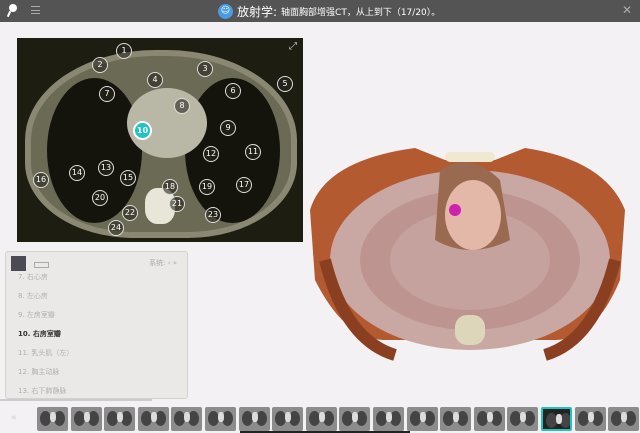 The height and width of the screenshot is (433, 640). What do you see at coordinates (128, 178) in the screenshot?
I see `marker: 15` at bounding box center [128, 178].